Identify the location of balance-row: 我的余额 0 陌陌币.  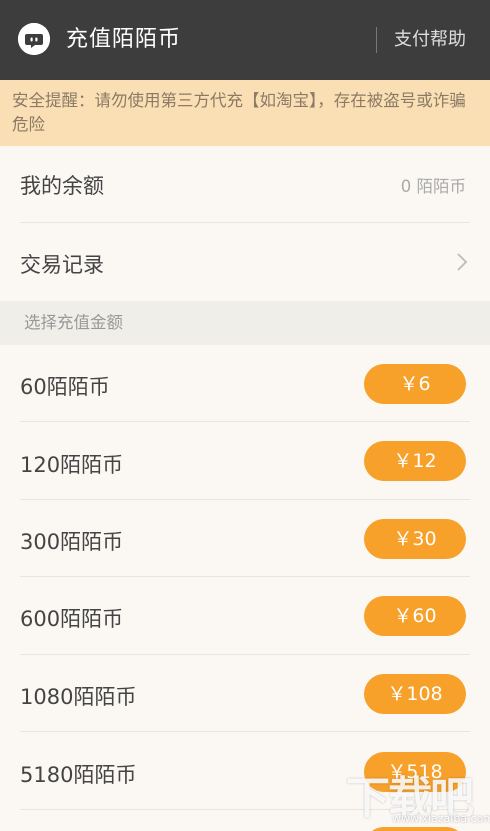
(245, 184).